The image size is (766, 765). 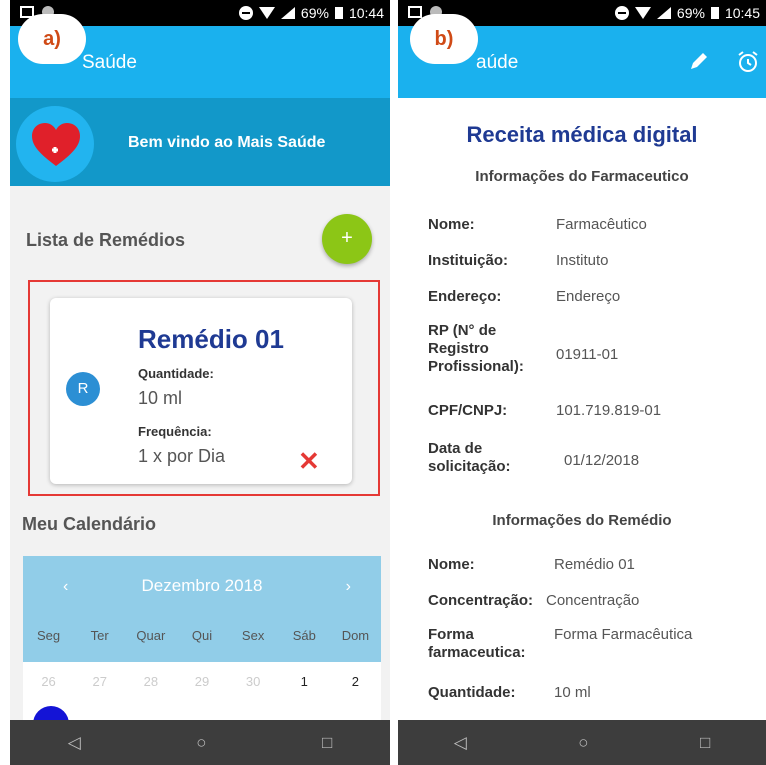 I want to click on registration-value: 01911-01, so click(x=587, y=354).